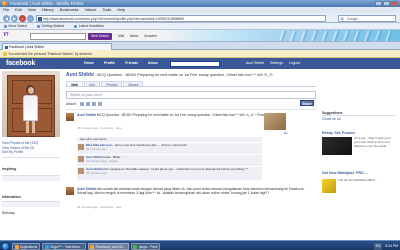  What do you see at coordinates (75, 84) in the screenshot?
I see `tab-wall: Wall` at bounding box center [75, 84].